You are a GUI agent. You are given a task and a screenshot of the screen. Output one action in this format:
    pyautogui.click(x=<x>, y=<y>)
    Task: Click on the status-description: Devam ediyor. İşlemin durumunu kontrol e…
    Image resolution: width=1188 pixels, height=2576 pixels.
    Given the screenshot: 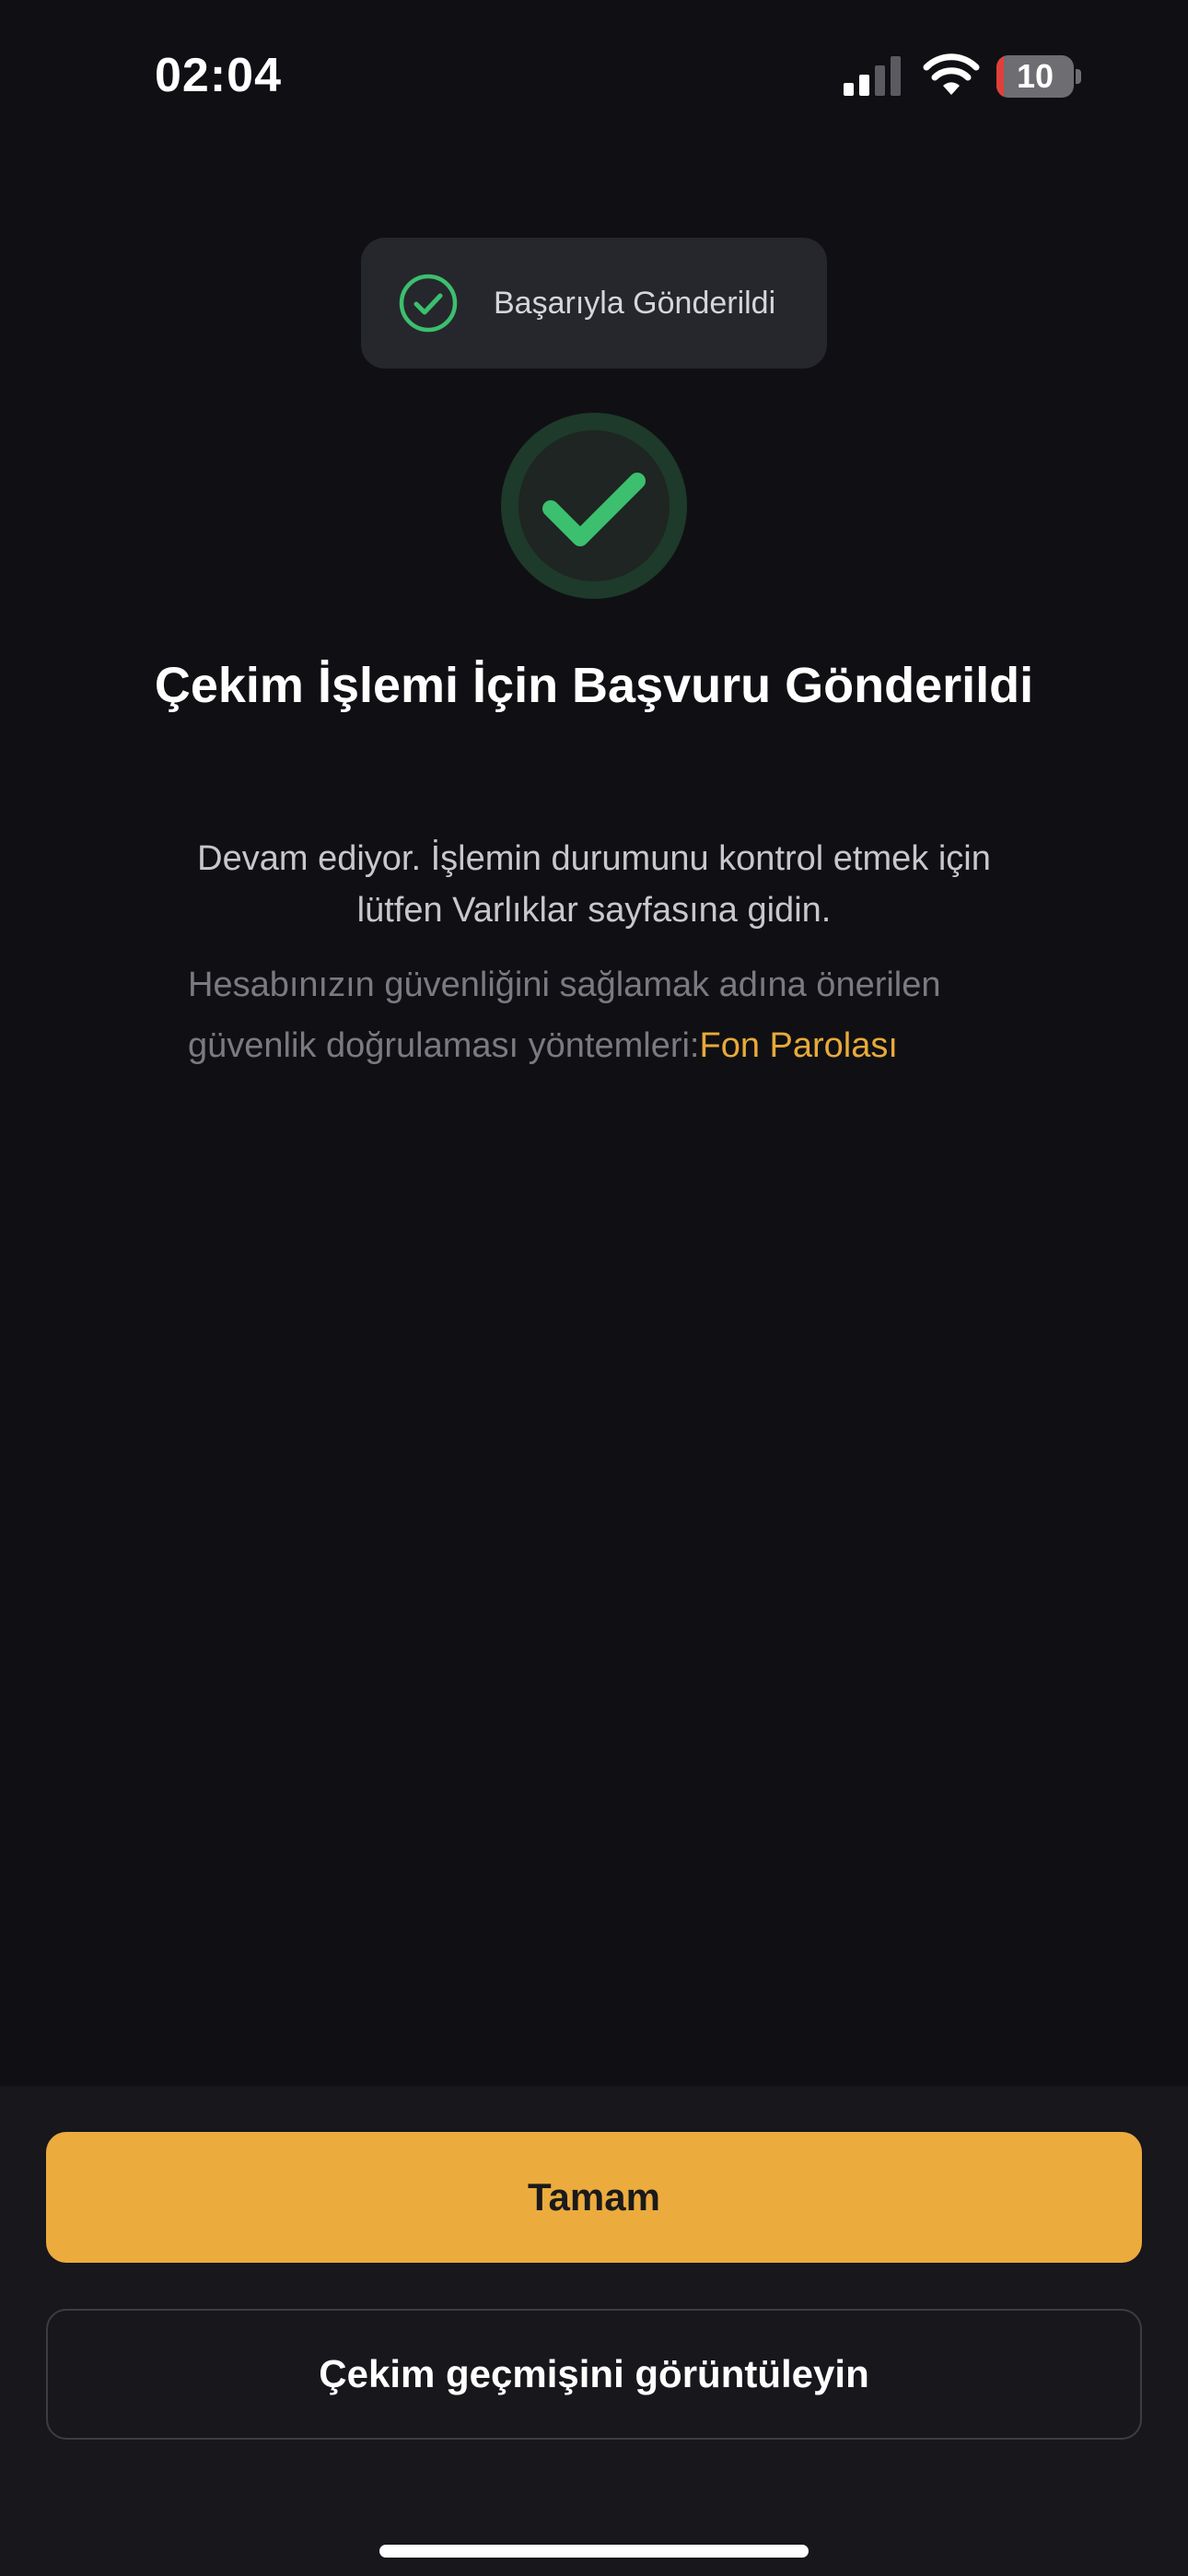 What is the action you would take?
    pyautogui.click(x=594, y=884)
    